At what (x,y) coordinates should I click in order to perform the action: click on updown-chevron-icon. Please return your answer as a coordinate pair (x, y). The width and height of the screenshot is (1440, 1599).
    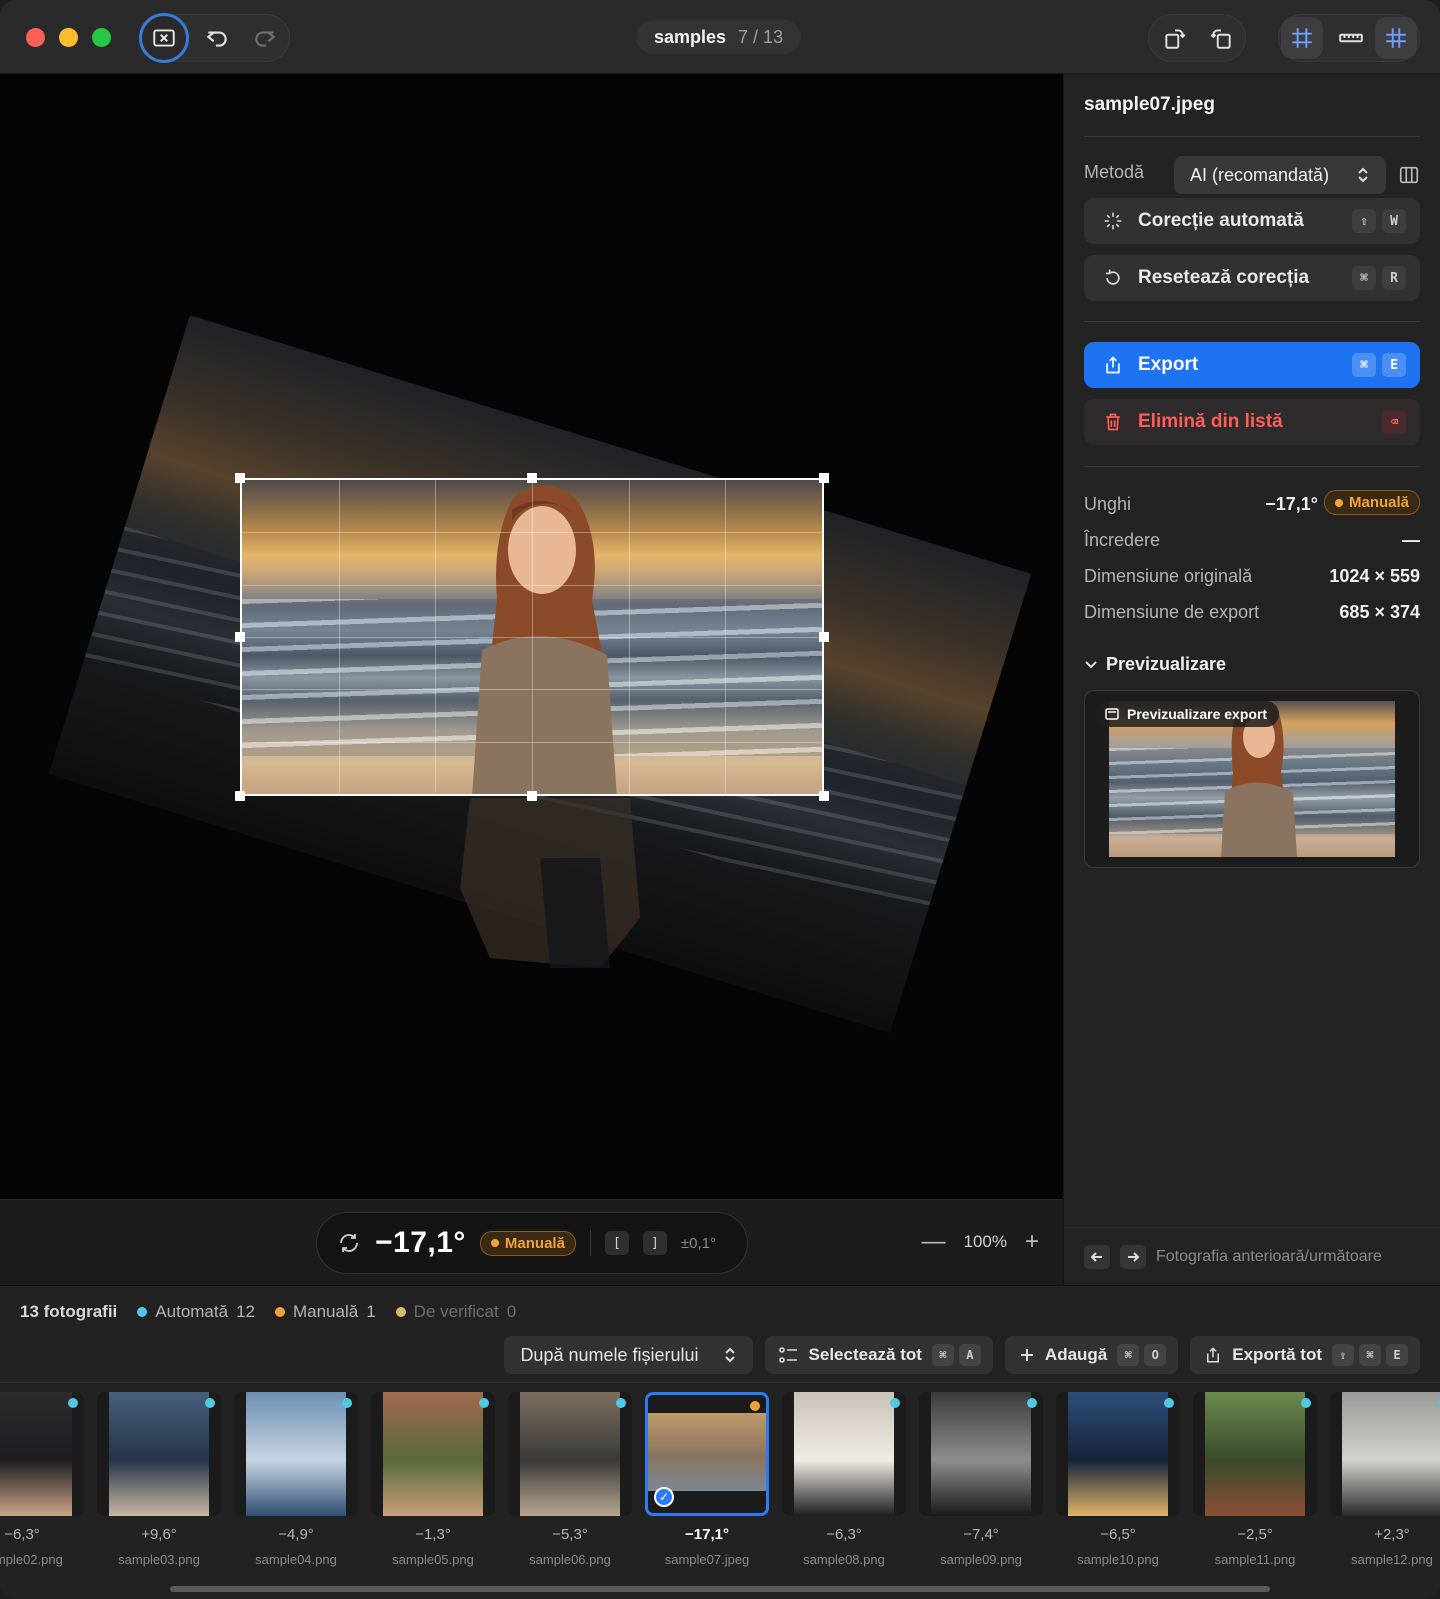
    Looking at the image, I should click on (1363, 175).